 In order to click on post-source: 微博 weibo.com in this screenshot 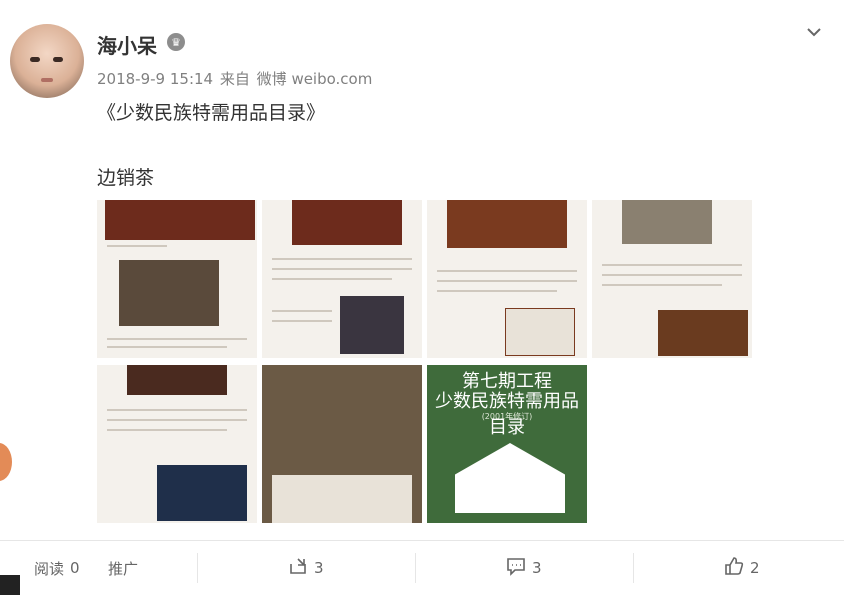, I will do `click(315, 79)`.